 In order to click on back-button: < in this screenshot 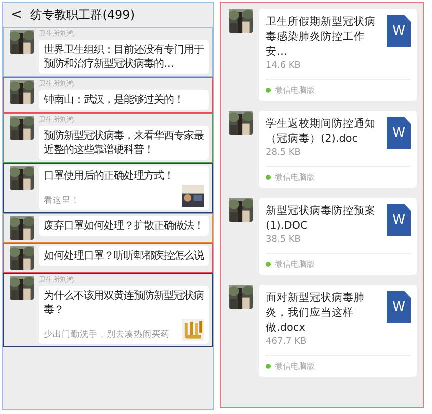, I will do `click(17, 15)`.